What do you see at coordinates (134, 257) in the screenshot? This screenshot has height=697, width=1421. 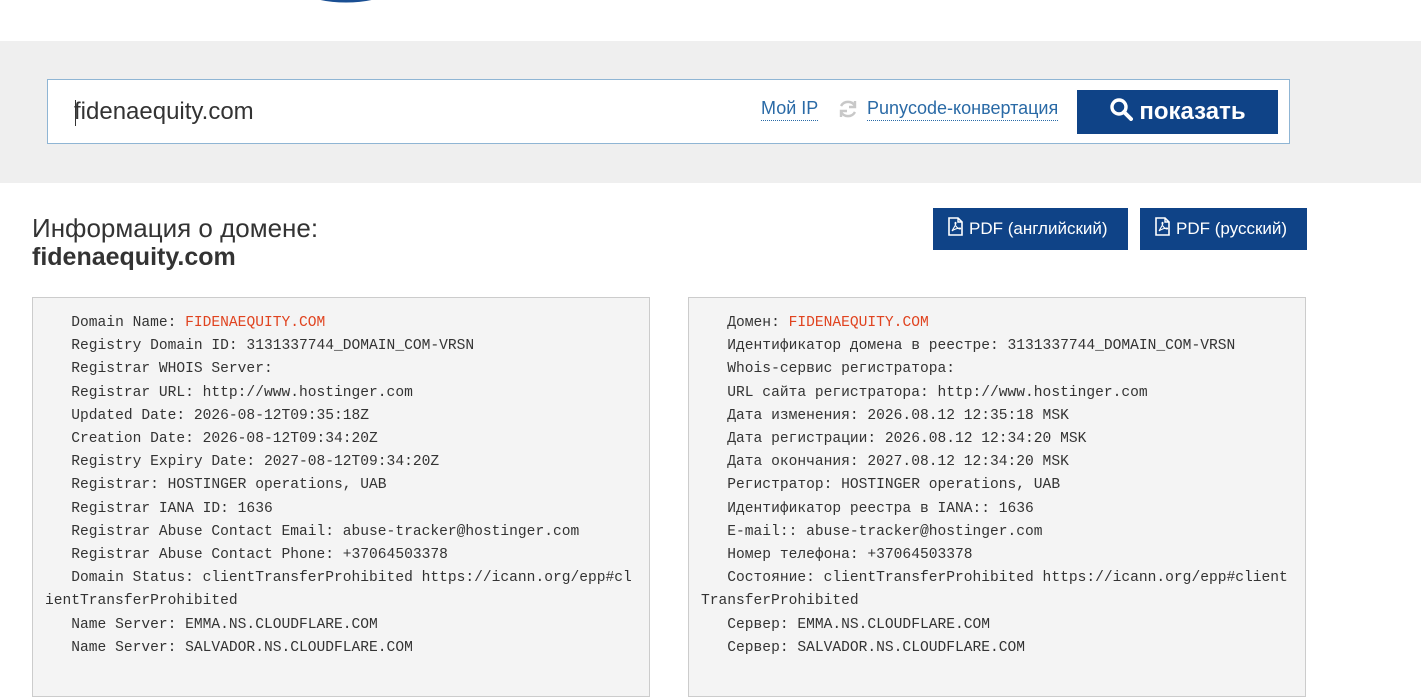 I see `domain-title: fidenaequity.com` at bounding box center [134, 257].